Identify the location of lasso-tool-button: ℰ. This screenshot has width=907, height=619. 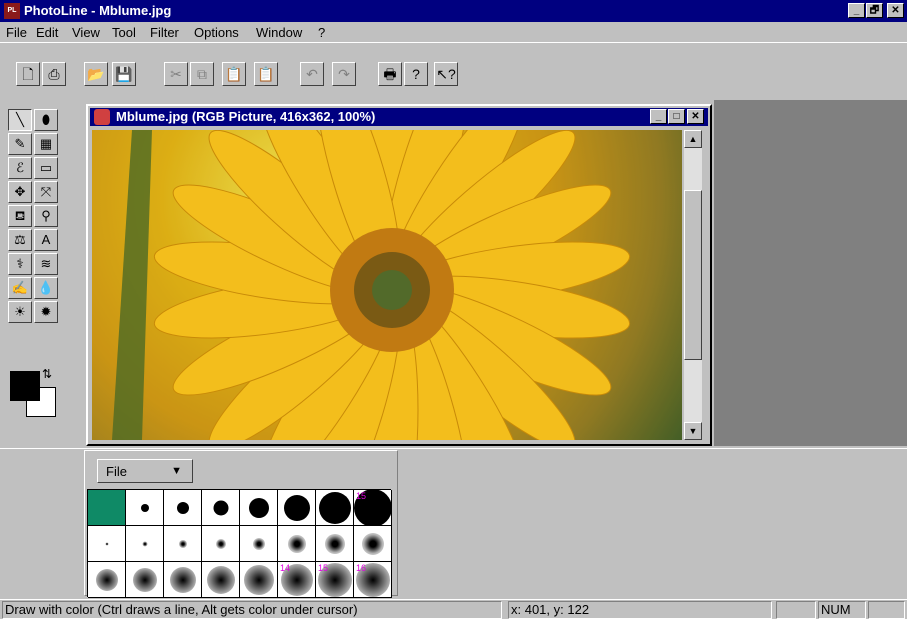
(20, 168).